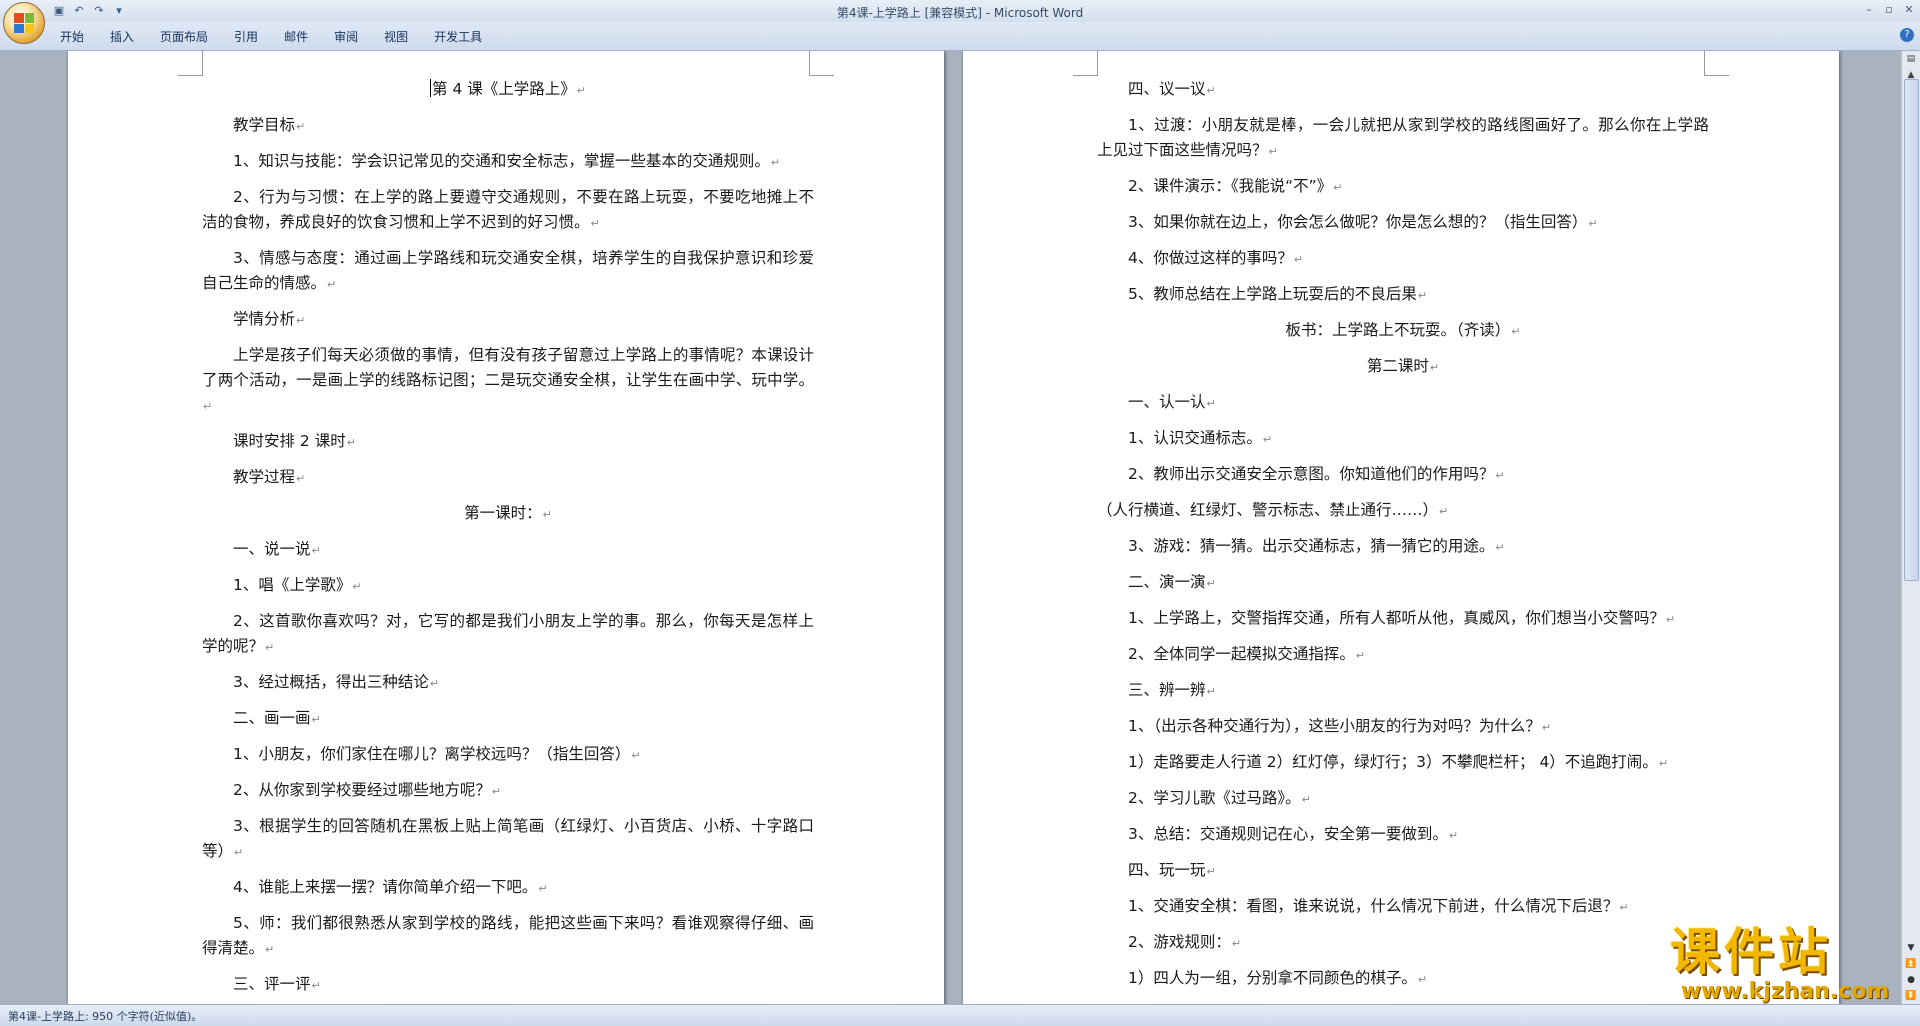 Image resolution: width=1920 pixels, height=1026 pixels. What do you see at coordinates (1311, 546) in the screenshot?
I see `paragraph-text: 3、游戏：猜一猜。出示交通标志，猜一猜它的用途。` at bounding box center [1311, 546].